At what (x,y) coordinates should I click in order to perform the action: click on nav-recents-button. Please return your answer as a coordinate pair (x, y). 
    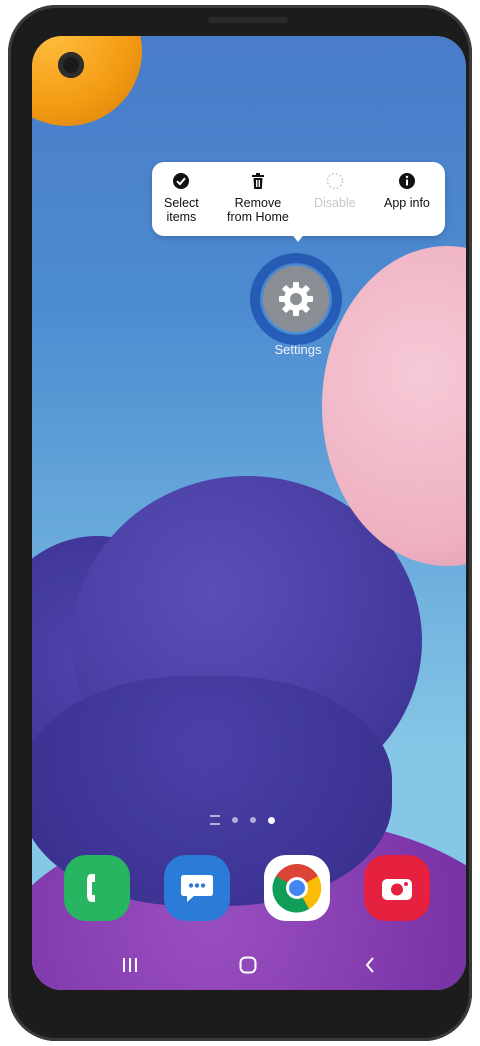
    Looking at the image, I should click on (130, 965).